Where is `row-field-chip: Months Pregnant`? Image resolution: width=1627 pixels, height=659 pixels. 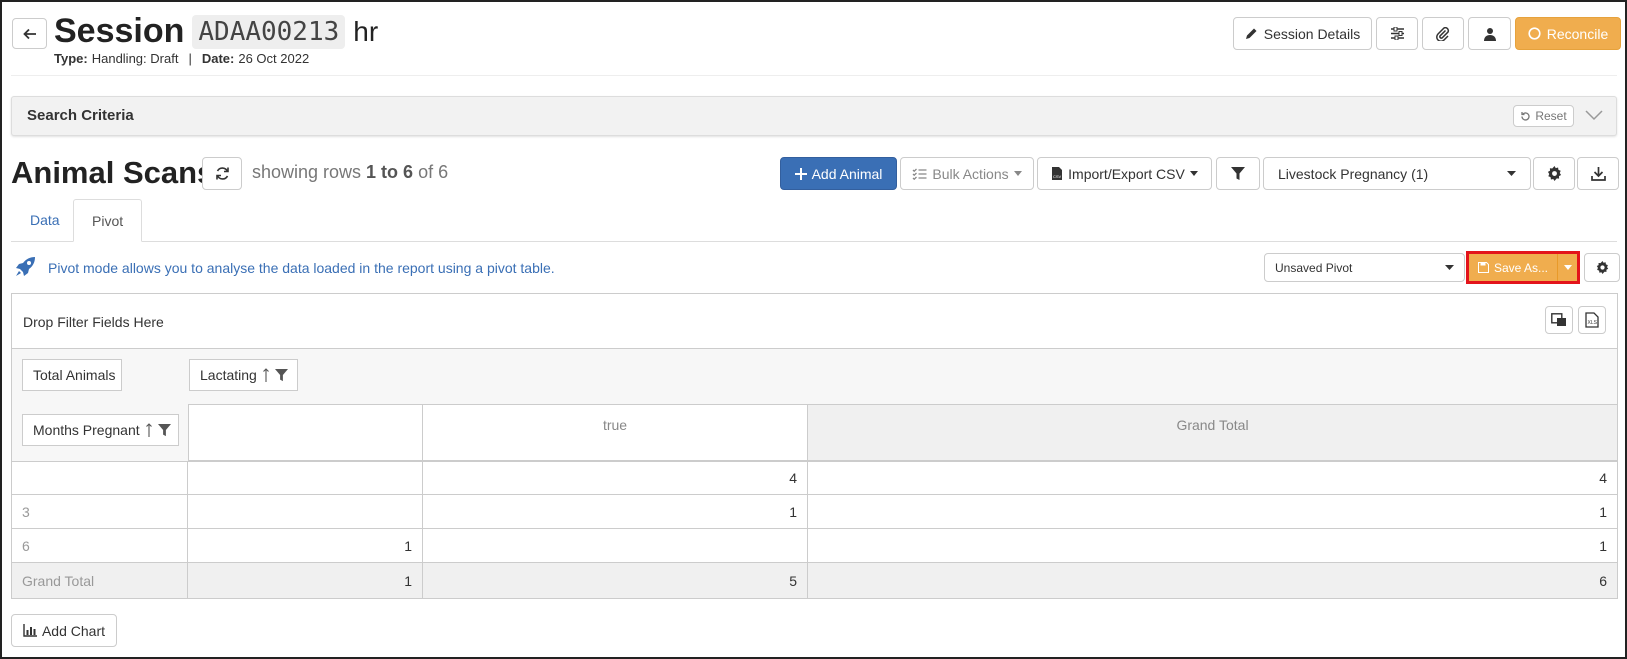
row-field-chip: Months Pregnant is located at coordinates (100, 430).